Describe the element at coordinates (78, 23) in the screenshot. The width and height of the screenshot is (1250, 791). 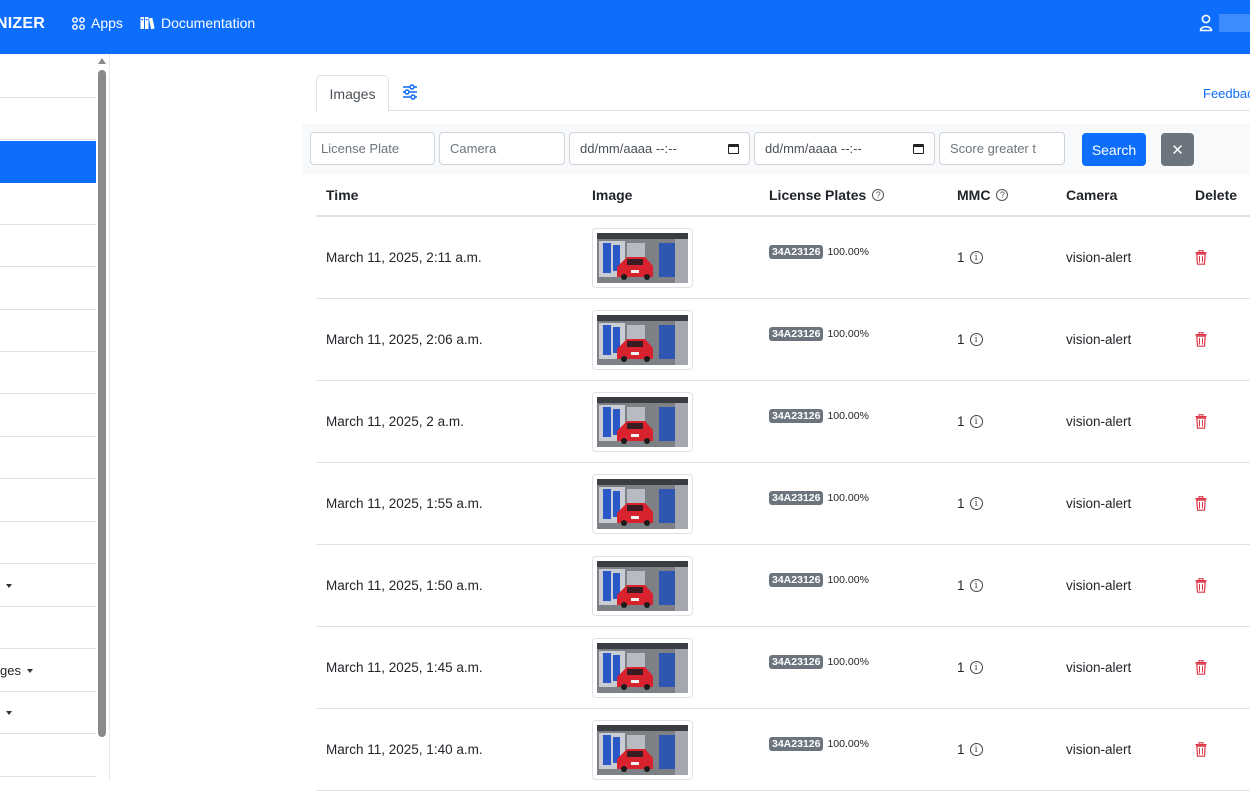
I see `grid-icon` at that location.